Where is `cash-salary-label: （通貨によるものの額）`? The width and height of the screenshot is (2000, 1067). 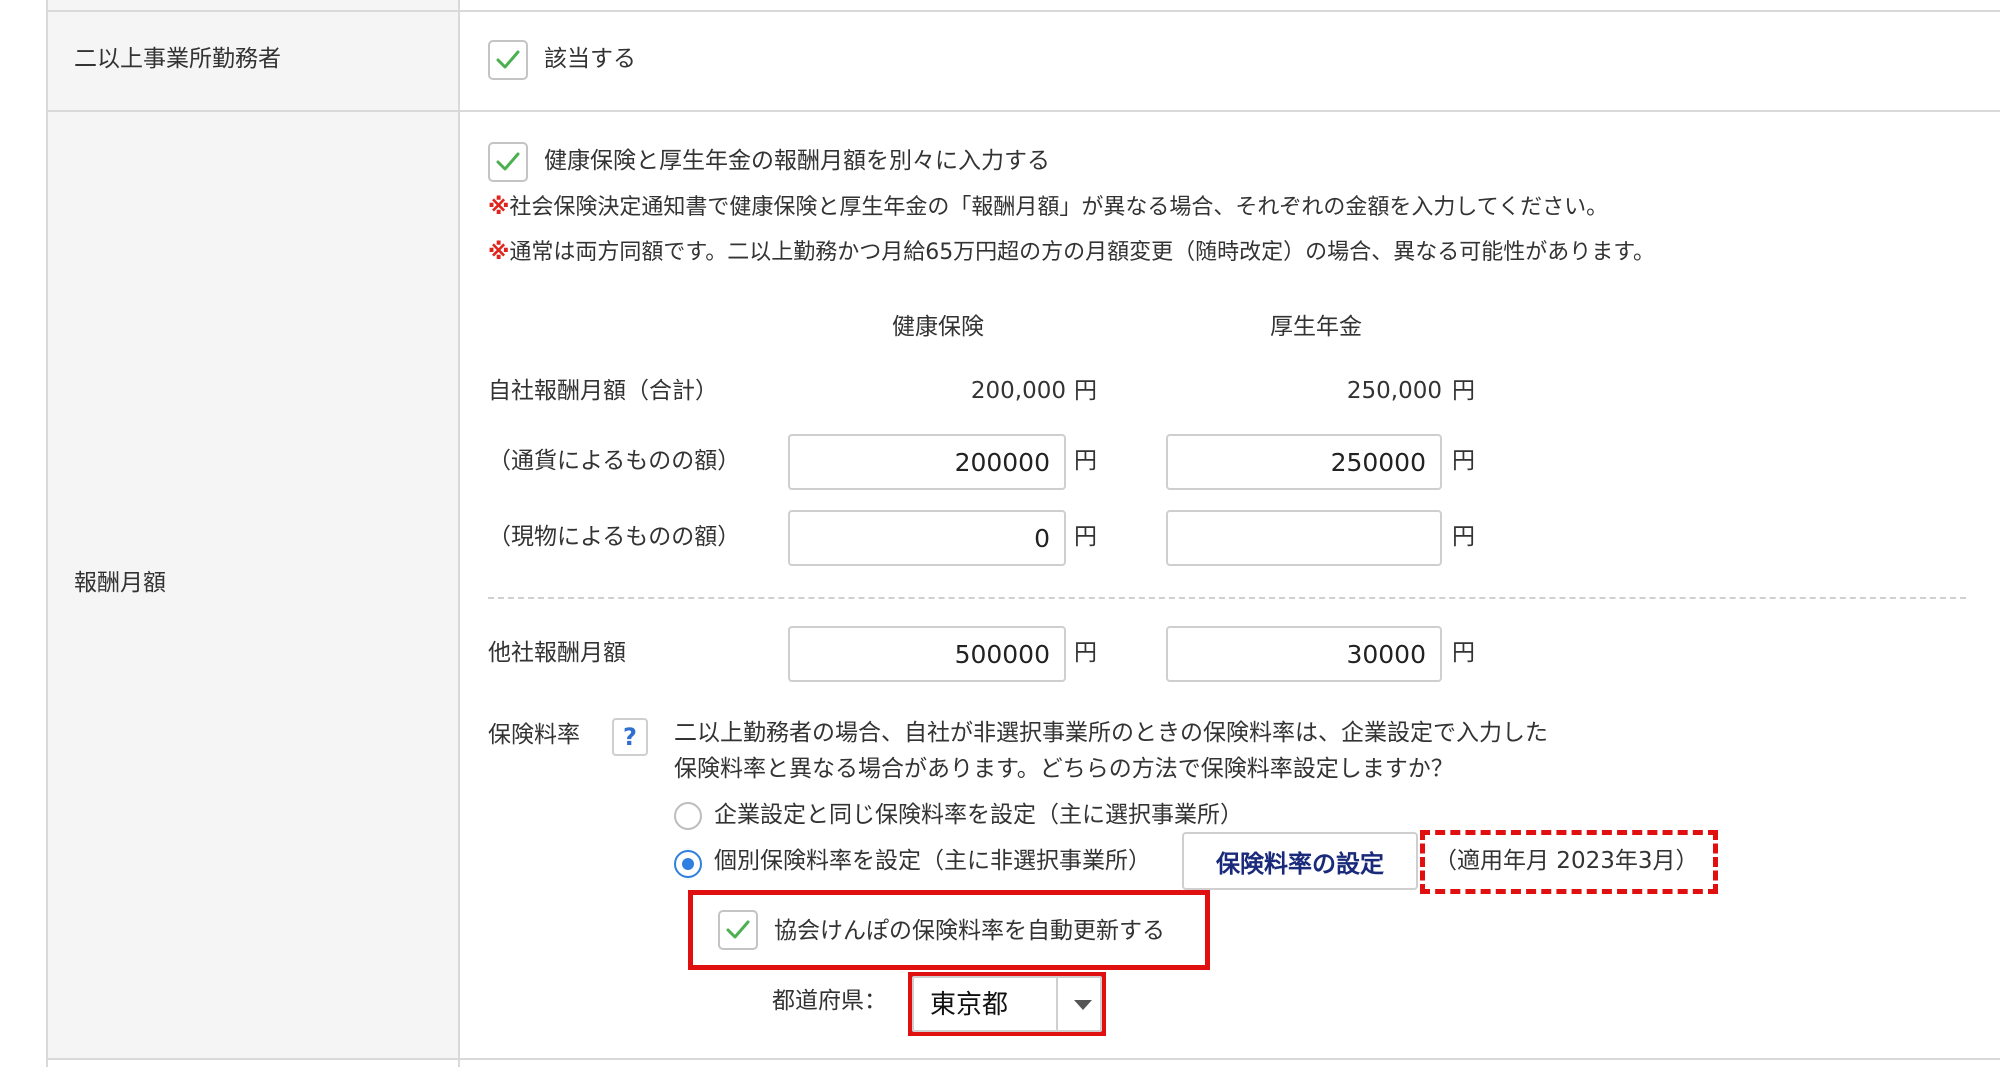
cash-salary-label: （通貨によるものの額） is located at coordinates (614, 461).